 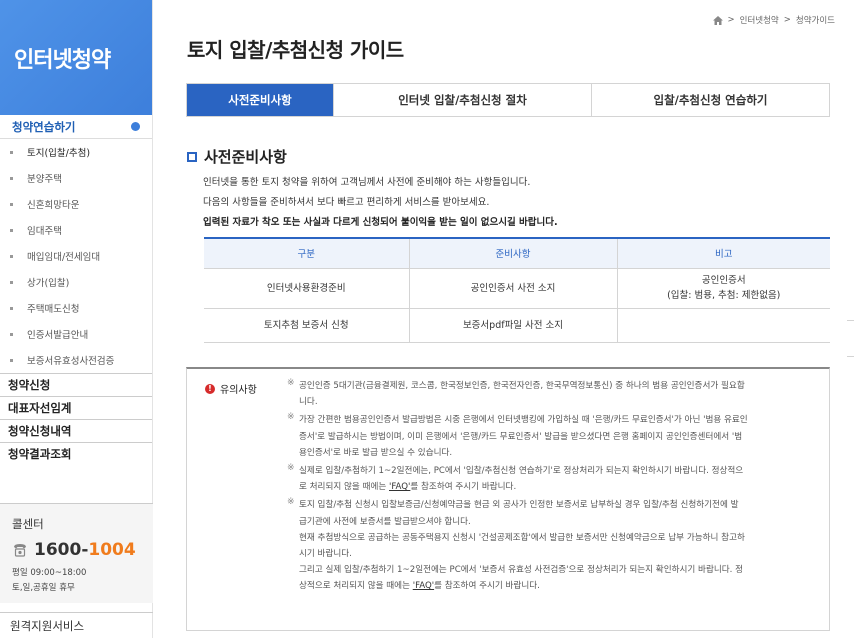 I want to click on tab-practice: 입찰/추첨신청 연습하기, so click(x=710, y=100).